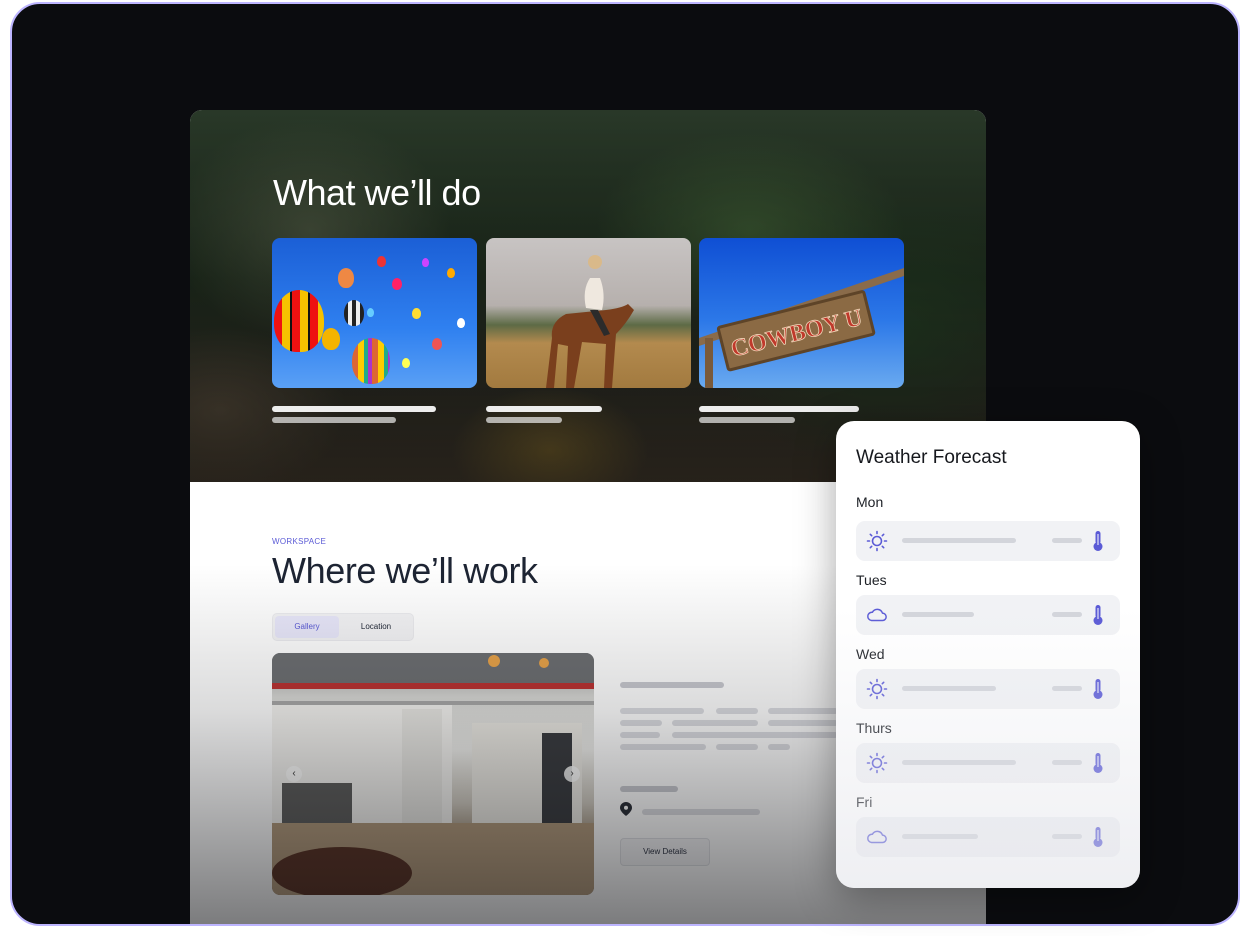 The width and height of the screenshot is (1248, 936). I want to click on gallery-next-button: ›, so click(572, 774).